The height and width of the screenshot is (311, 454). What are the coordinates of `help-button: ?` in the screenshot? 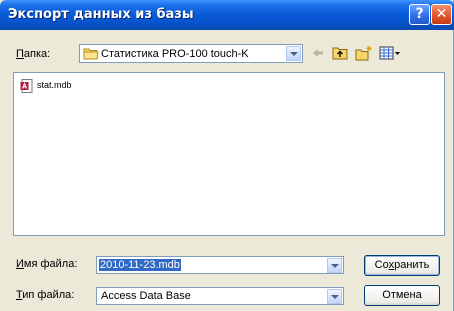 It's located at (419, 14).